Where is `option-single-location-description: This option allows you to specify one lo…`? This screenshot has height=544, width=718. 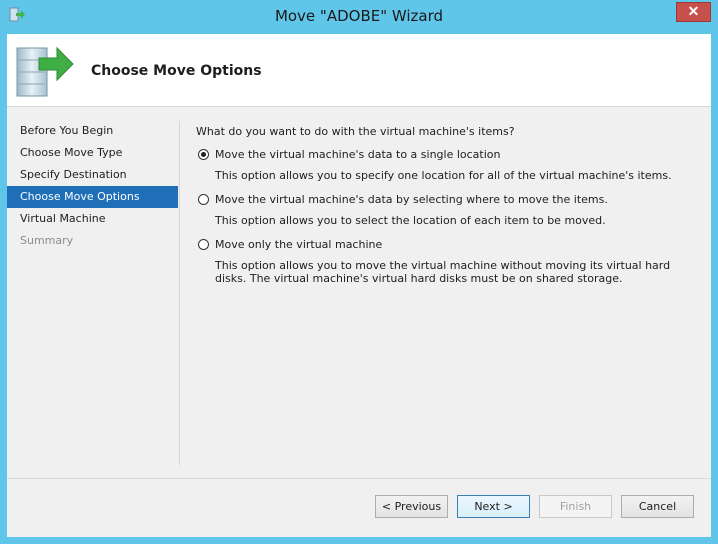
option-single-location-description: This option allows you to specify one lo… is located at coordinates (443, 175).